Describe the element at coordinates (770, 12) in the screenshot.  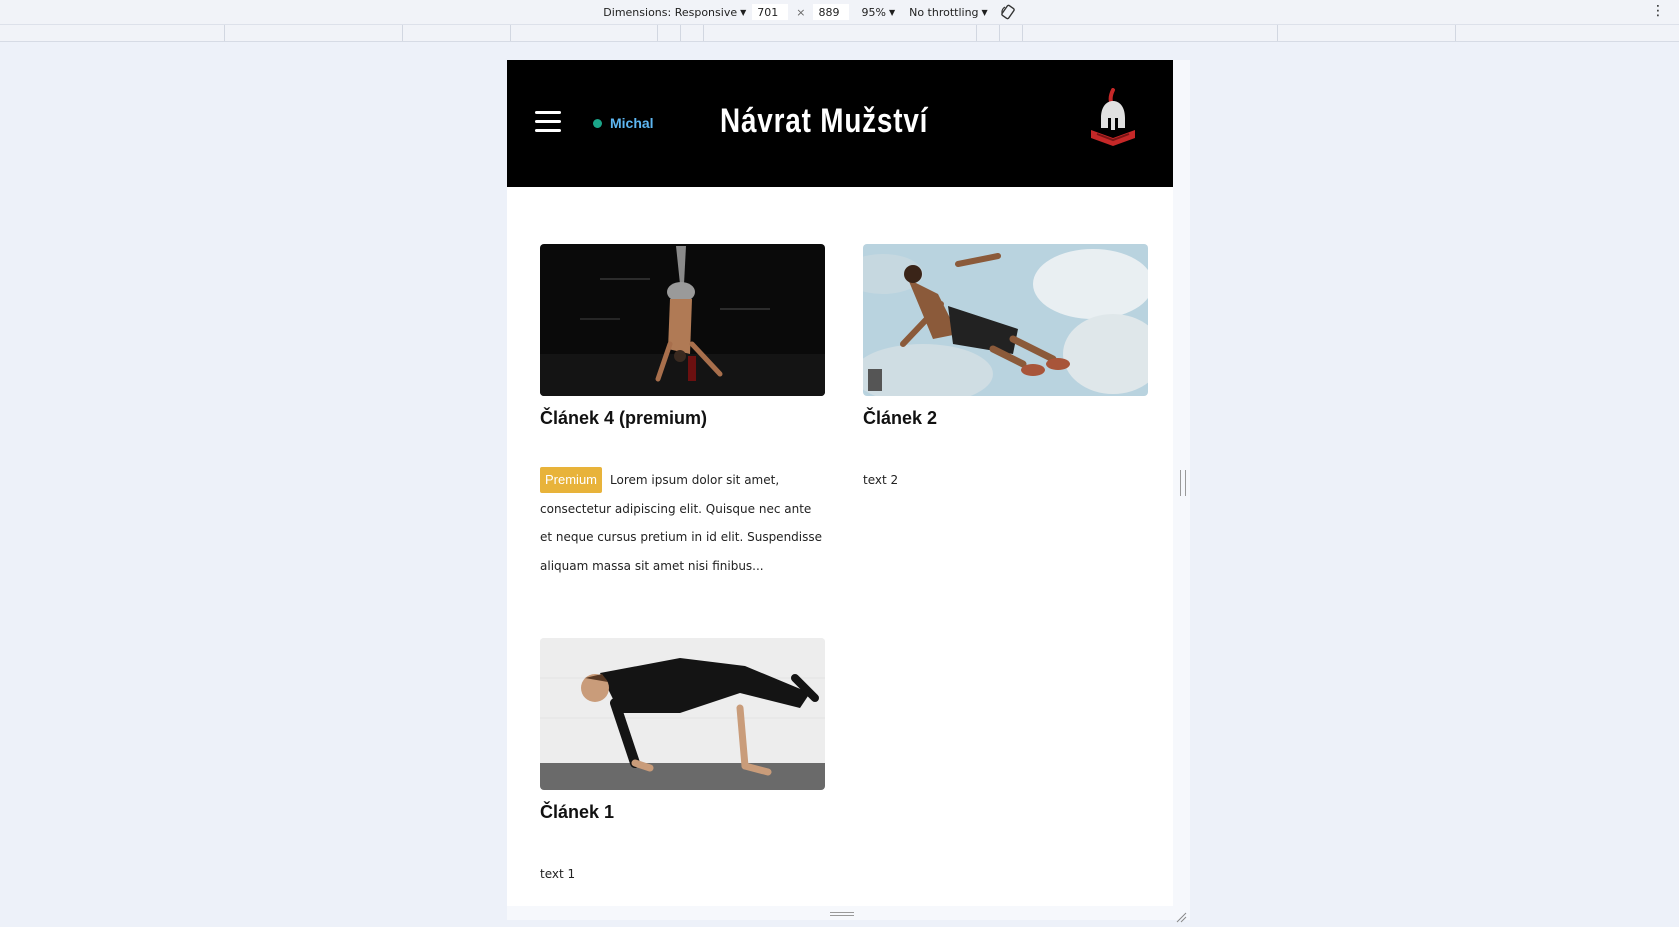
I see `width-input: 701` at that location.